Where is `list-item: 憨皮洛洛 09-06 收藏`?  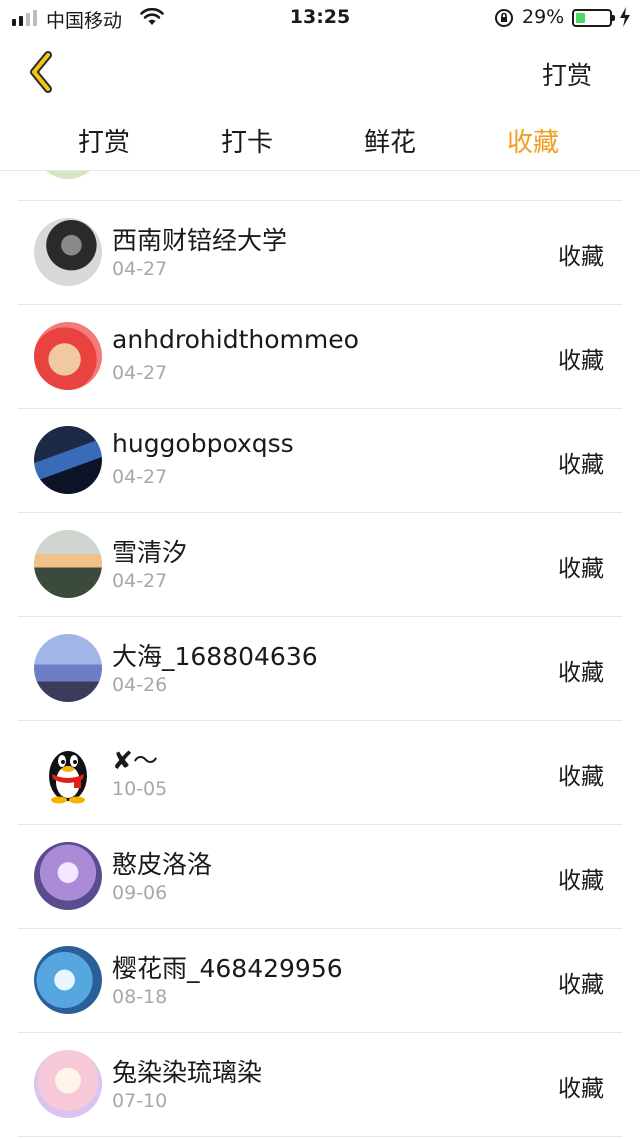
list-item: 憨皮洛洛 09-06 收藏 is located at coordinates (320, 877).